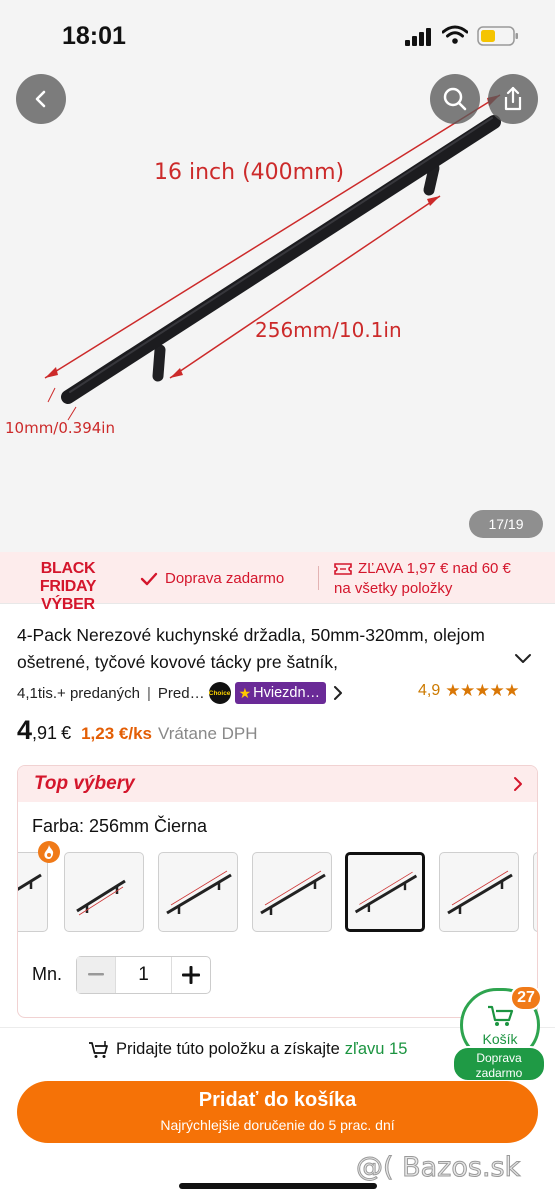 Image resolution: width=555 pixels, height=1200 pixels. Describe the element at coordinates (78, 693) in the screenshot. I see `sold-count: 4,1tis.+ predaných` at that location.